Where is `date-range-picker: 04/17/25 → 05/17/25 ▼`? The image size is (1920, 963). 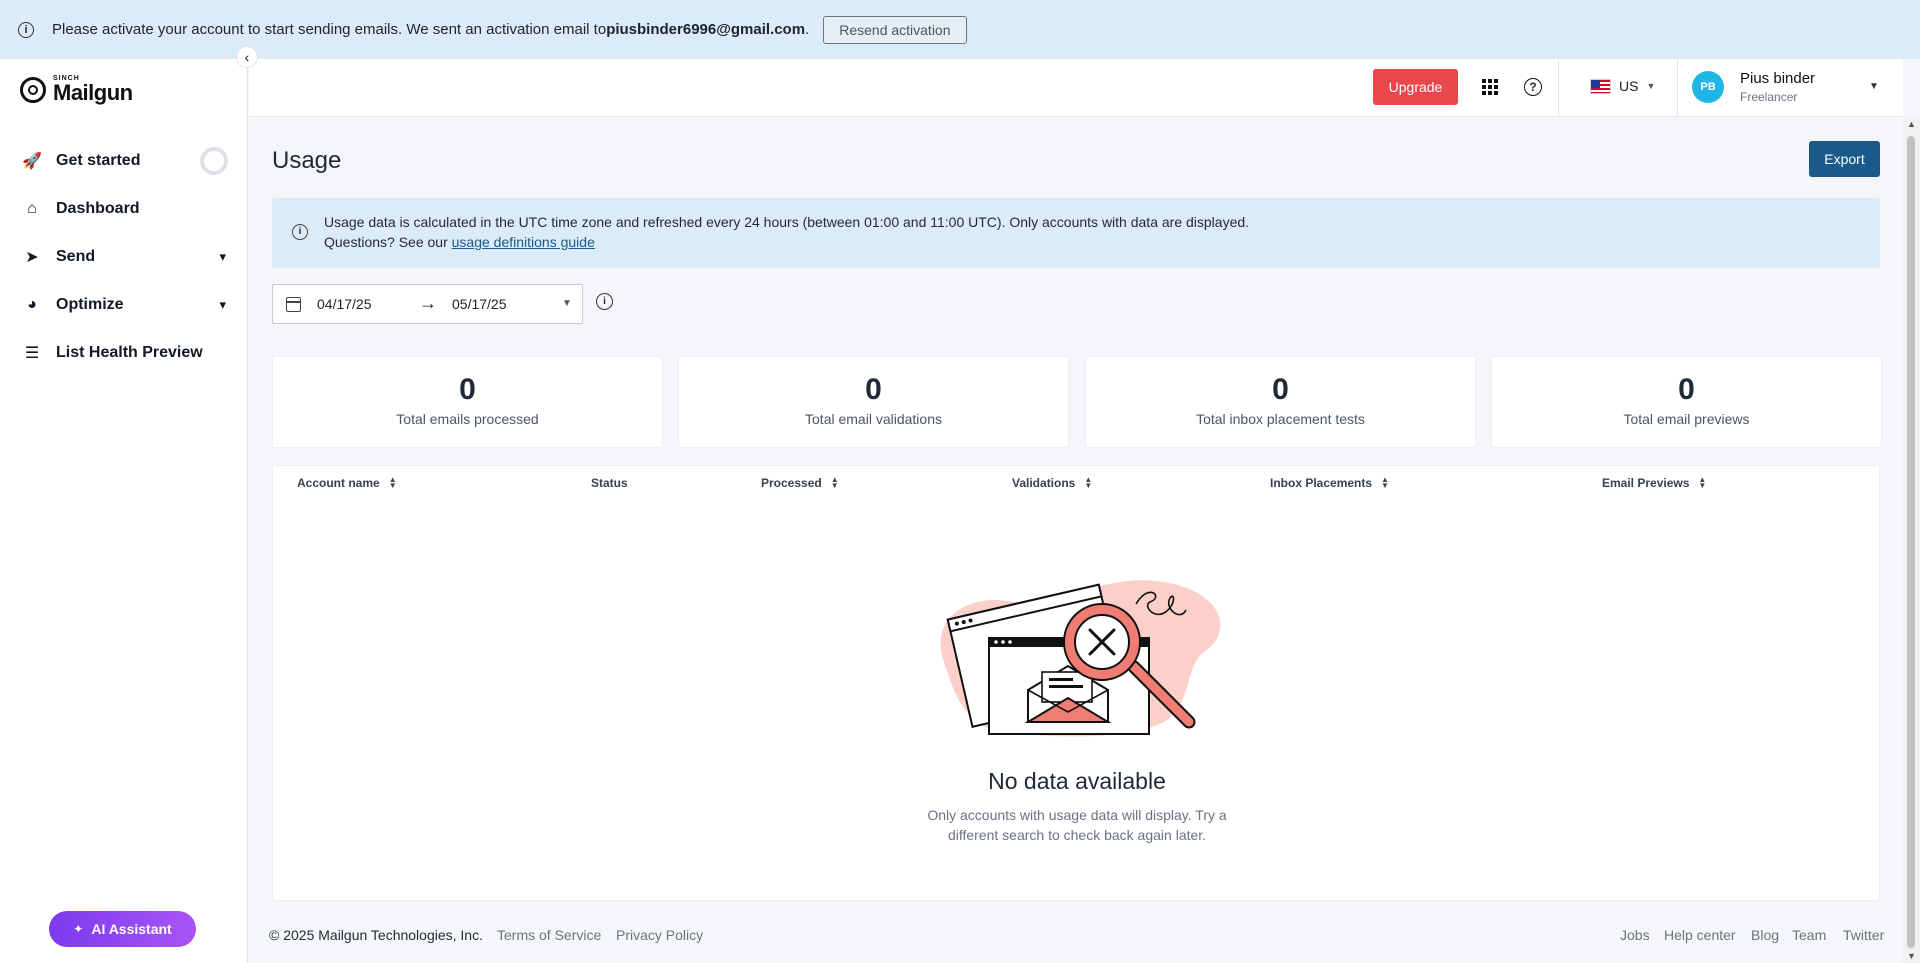 date-range-picker: 04/17/25 → 05/17/25 ▼ is located at coordinates (427, 304).